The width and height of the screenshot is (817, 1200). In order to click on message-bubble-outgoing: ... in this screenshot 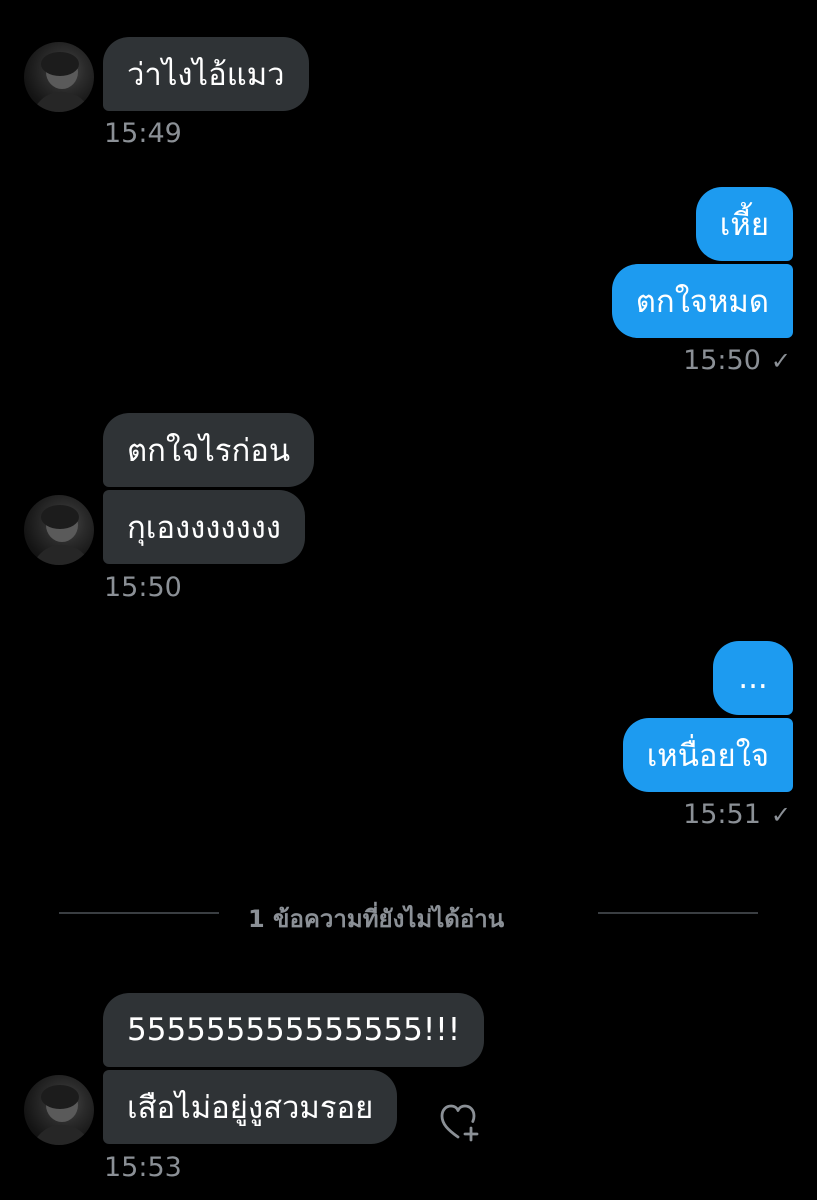, I will do `click(753, 678)`.